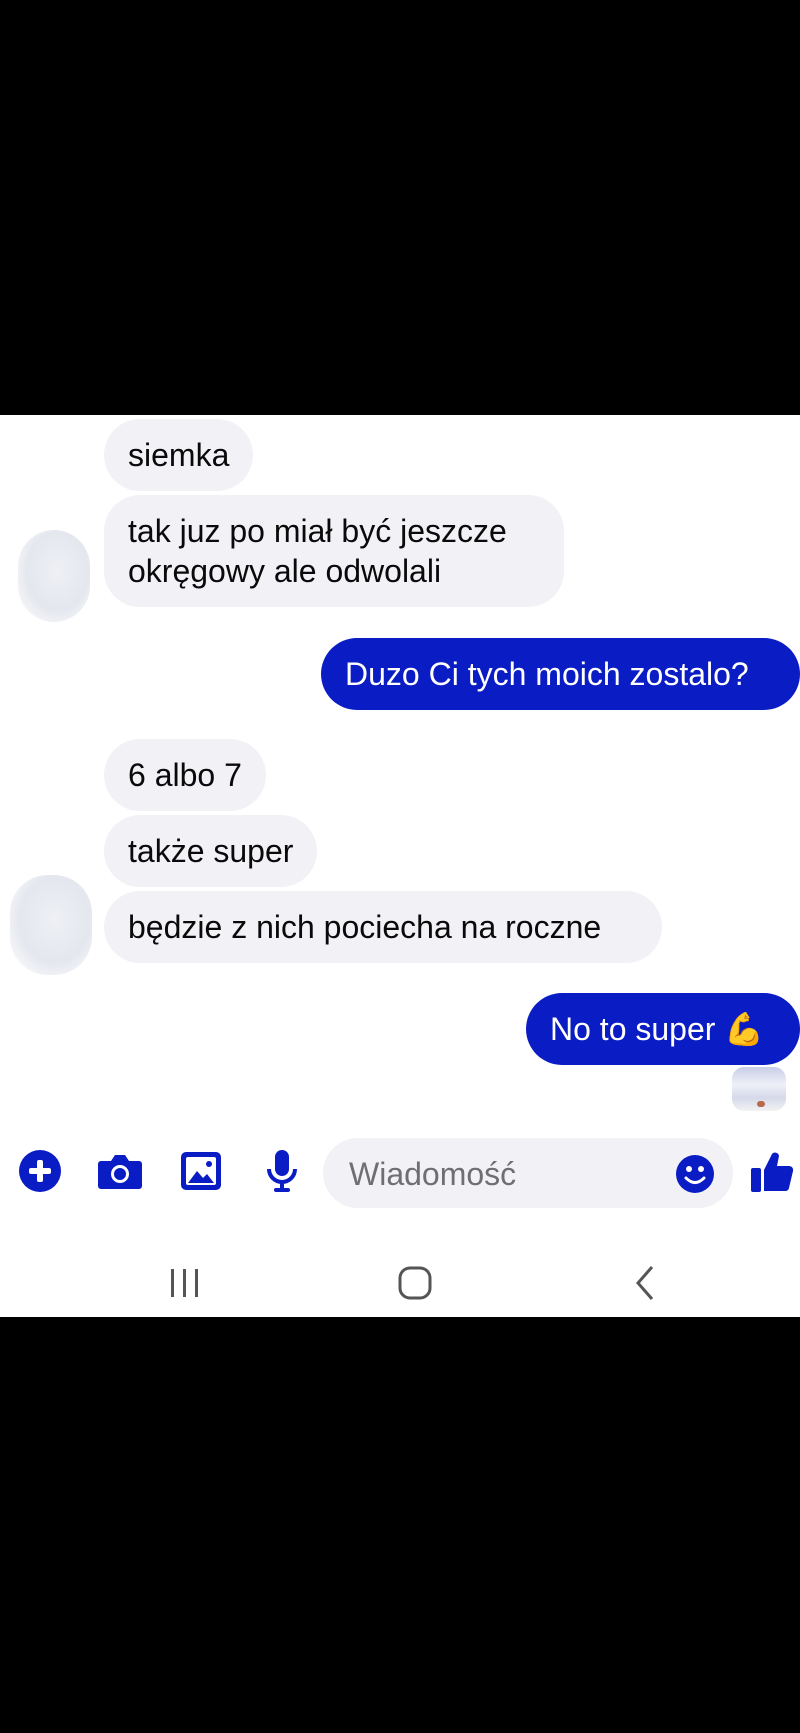 The height and width of the screenshot is (1733, 800). Describe the element at coordinates (633, 1029) in the screenshot. I see `message-text-body: No to super` at that location.